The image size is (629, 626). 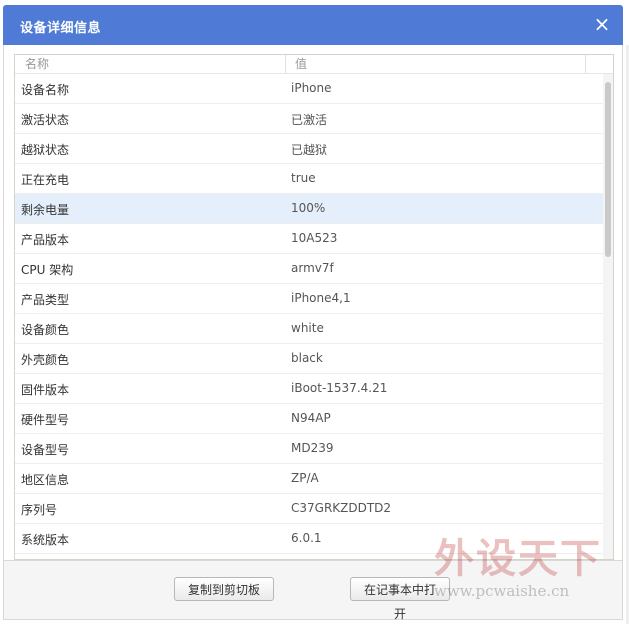 What do you see at coordinates (61, 28) in the screenshot?
I see `dialog-title: 设备详细信息` at bounding box center [61, 28].